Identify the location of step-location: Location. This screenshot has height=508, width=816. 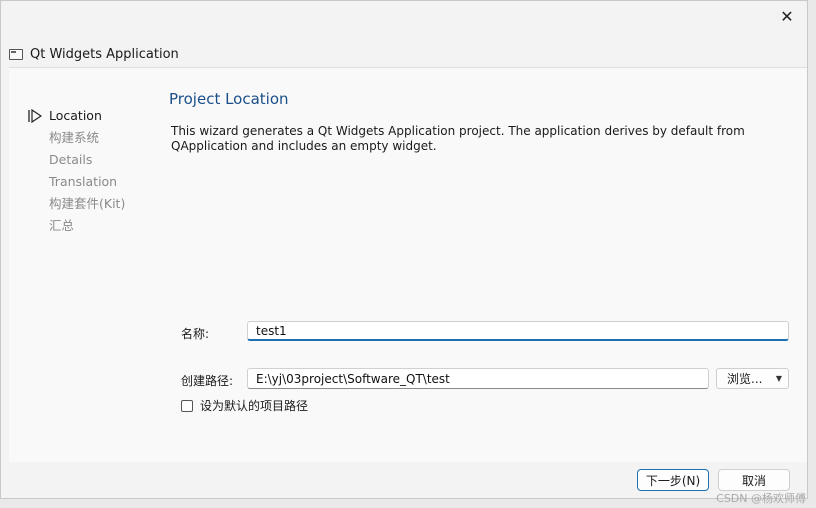
(76, 116).